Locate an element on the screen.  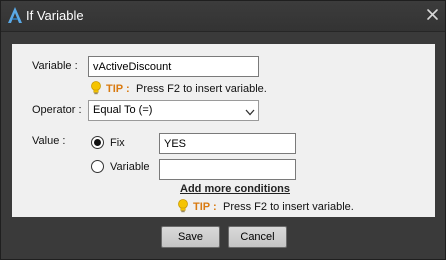
radio-fix is located at coordinates (97, 142).